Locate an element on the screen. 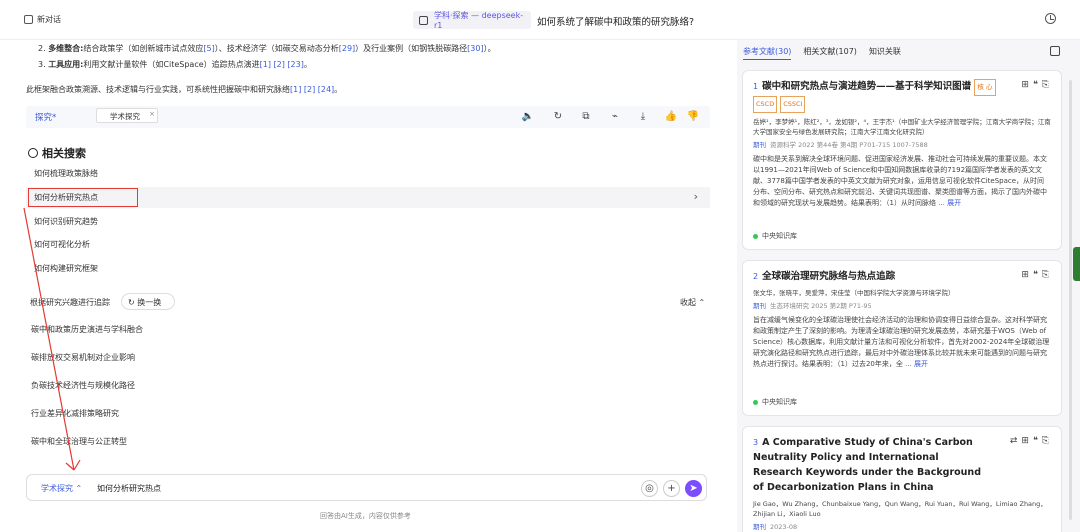 The height and width of the screenshot is (532, 1080). history-icon is located at coordinates (1050, 18).